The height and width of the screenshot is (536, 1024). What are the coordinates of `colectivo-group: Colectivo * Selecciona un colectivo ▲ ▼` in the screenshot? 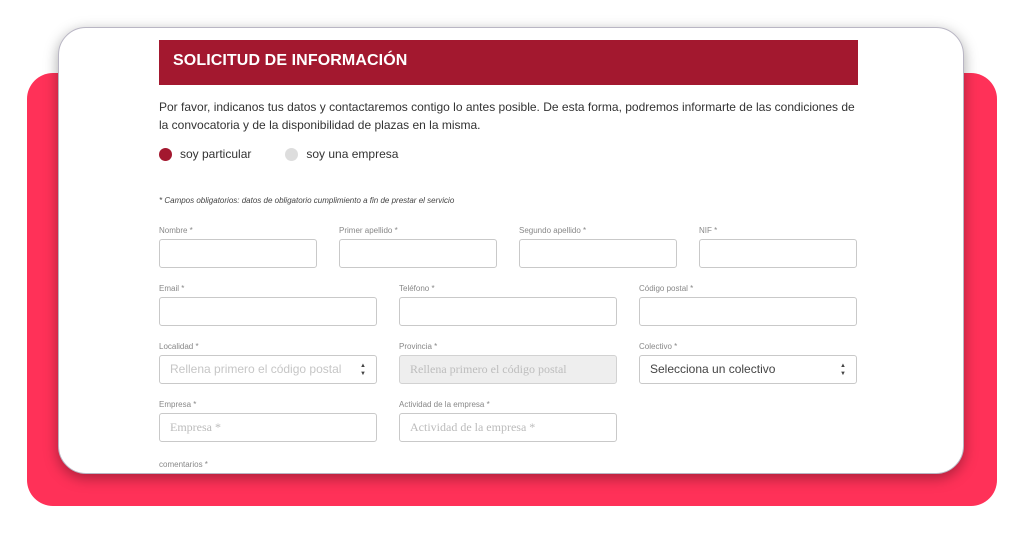 It's located at (748, 363).